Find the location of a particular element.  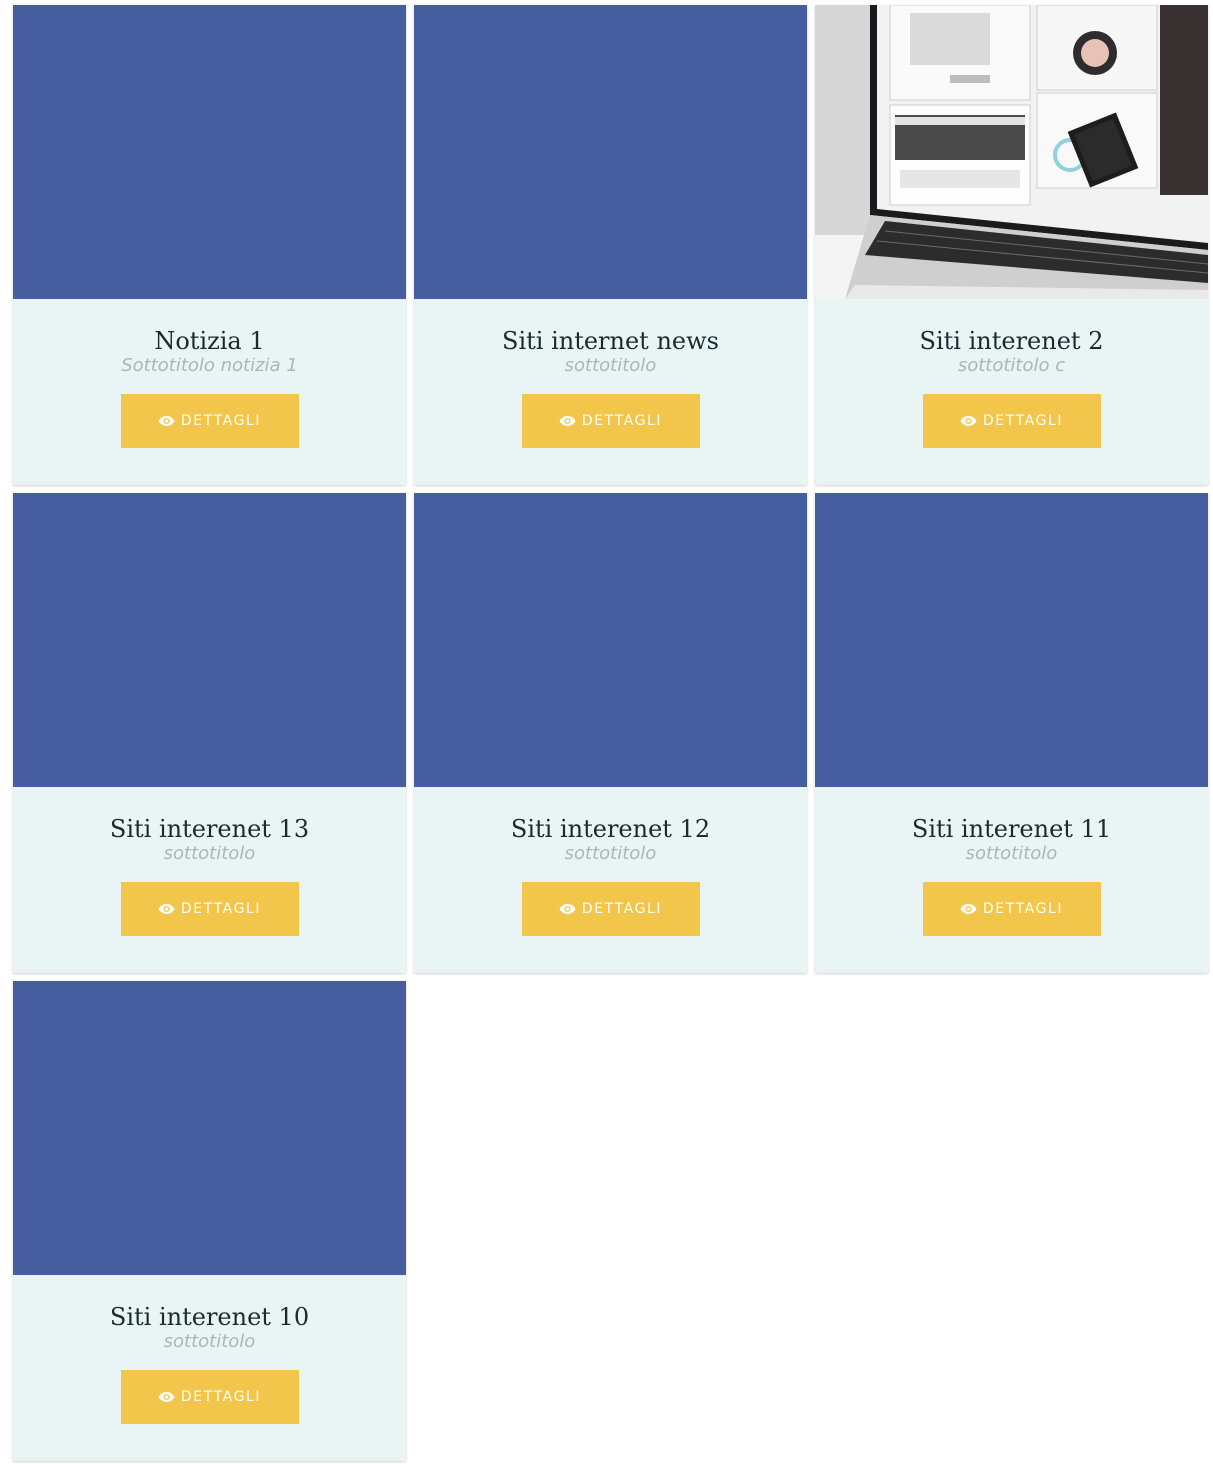

news-card: Notizia 1 Sottotitolo notizia 1 DETTAGLI is located at coordinates (209, 245).